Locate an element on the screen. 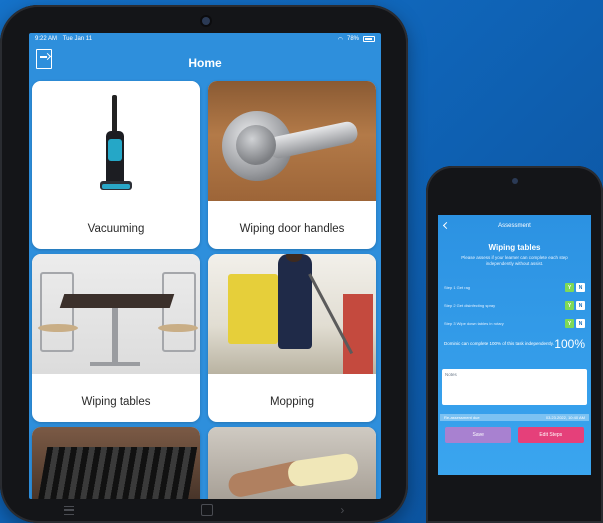  mopping-image is located at coordinates (292, 314).